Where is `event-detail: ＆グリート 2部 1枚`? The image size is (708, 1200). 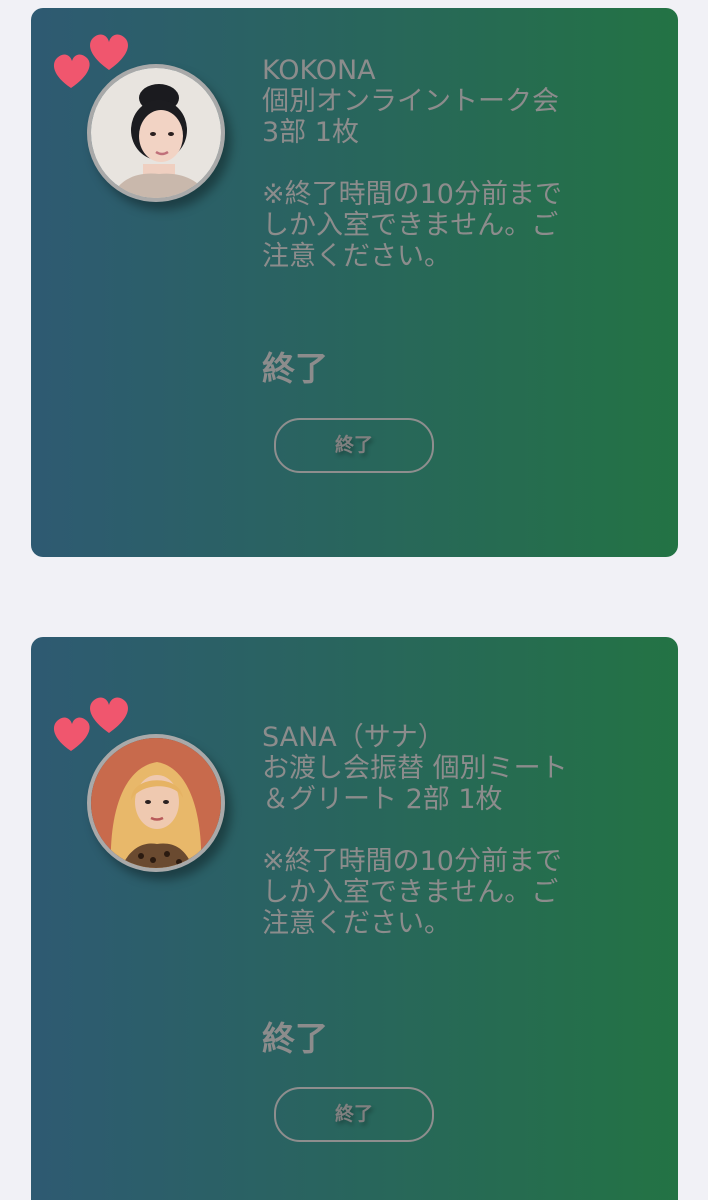 event-detail: ＆グリート 2部 1枚 is located at coordinates (382, 799).